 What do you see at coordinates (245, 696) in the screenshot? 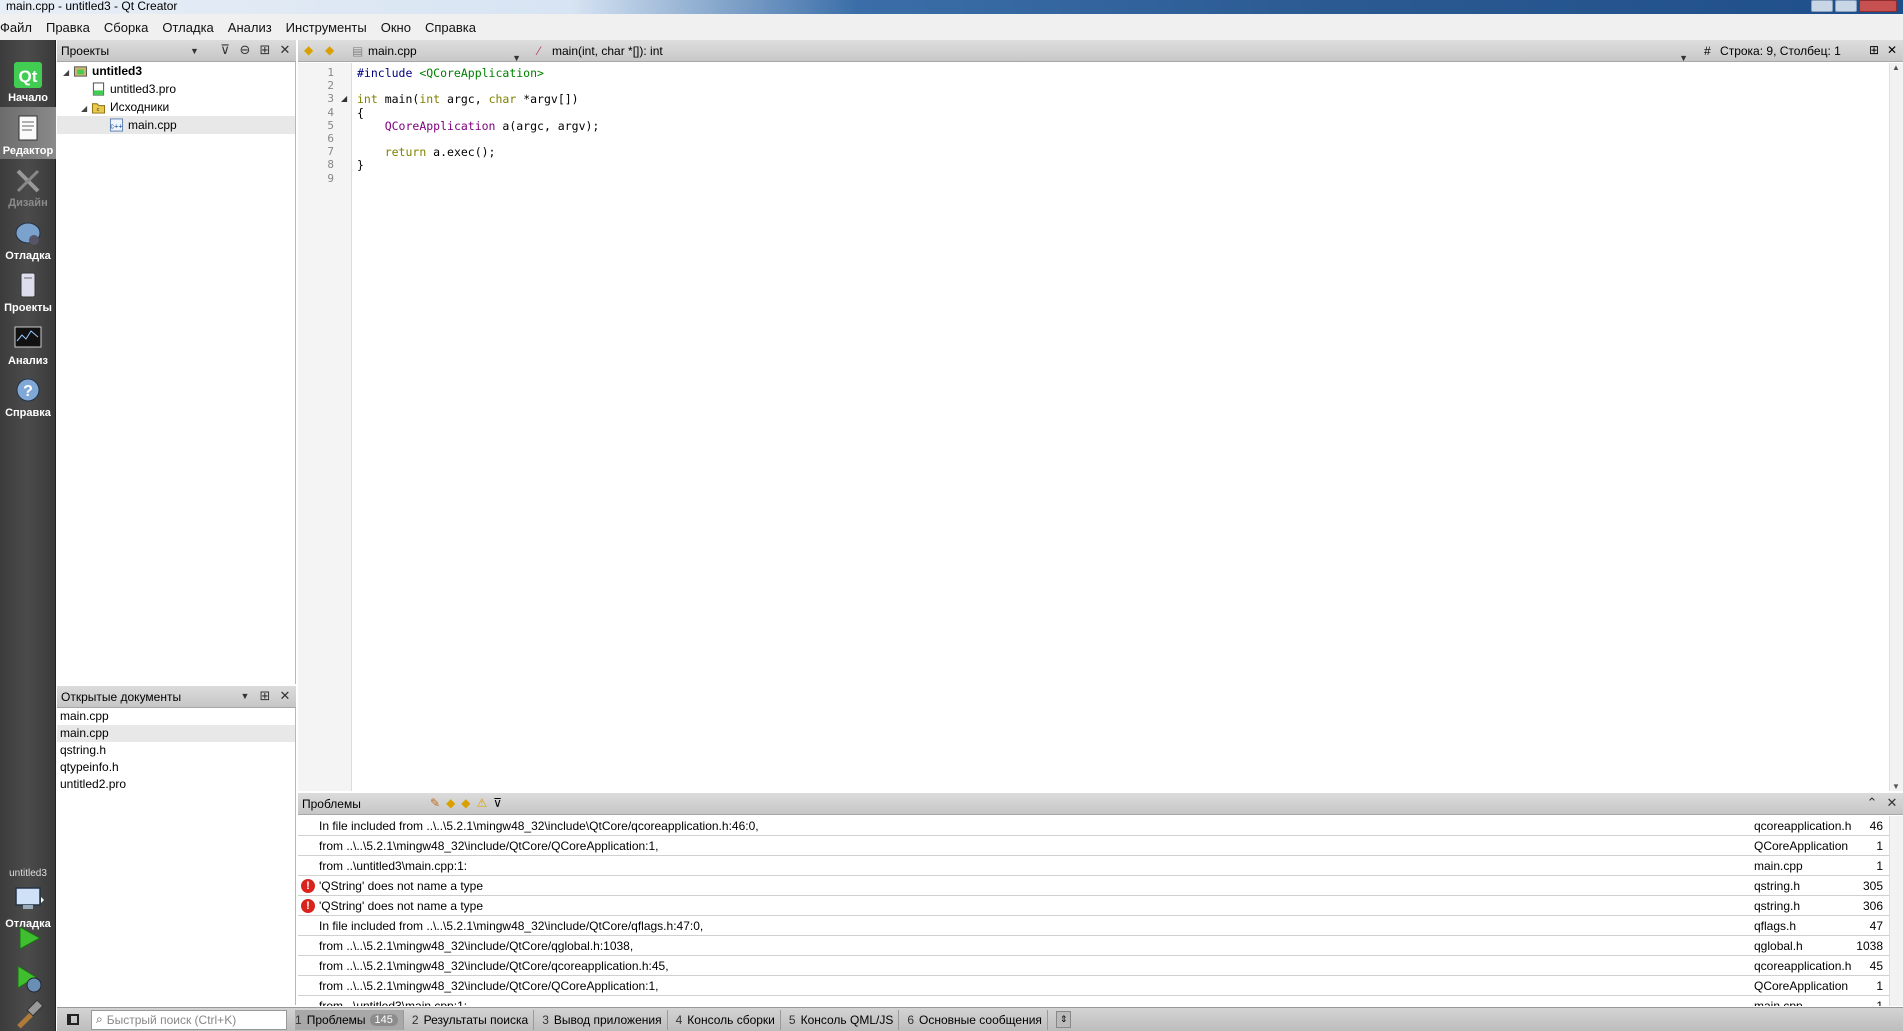
I see `dropdown-arrow-icon: ▼` at bounding box center [245, 696].